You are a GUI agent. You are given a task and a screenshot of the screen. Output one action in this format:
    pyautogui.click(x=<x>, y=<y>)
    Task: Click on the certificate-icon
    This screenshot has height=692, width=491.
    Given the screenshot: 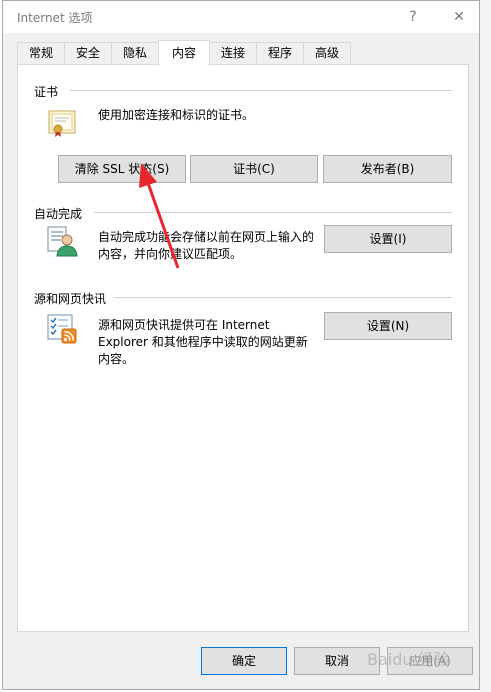 What is the action you would take?
    pyautogui.click(x=62, y=123)
    